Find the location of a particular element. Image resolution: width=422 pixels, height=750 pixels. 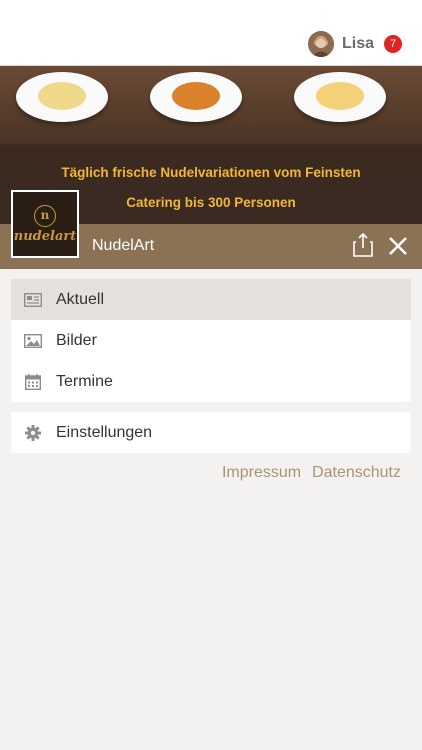

calendar-icon is located at coordinates (33, 382).